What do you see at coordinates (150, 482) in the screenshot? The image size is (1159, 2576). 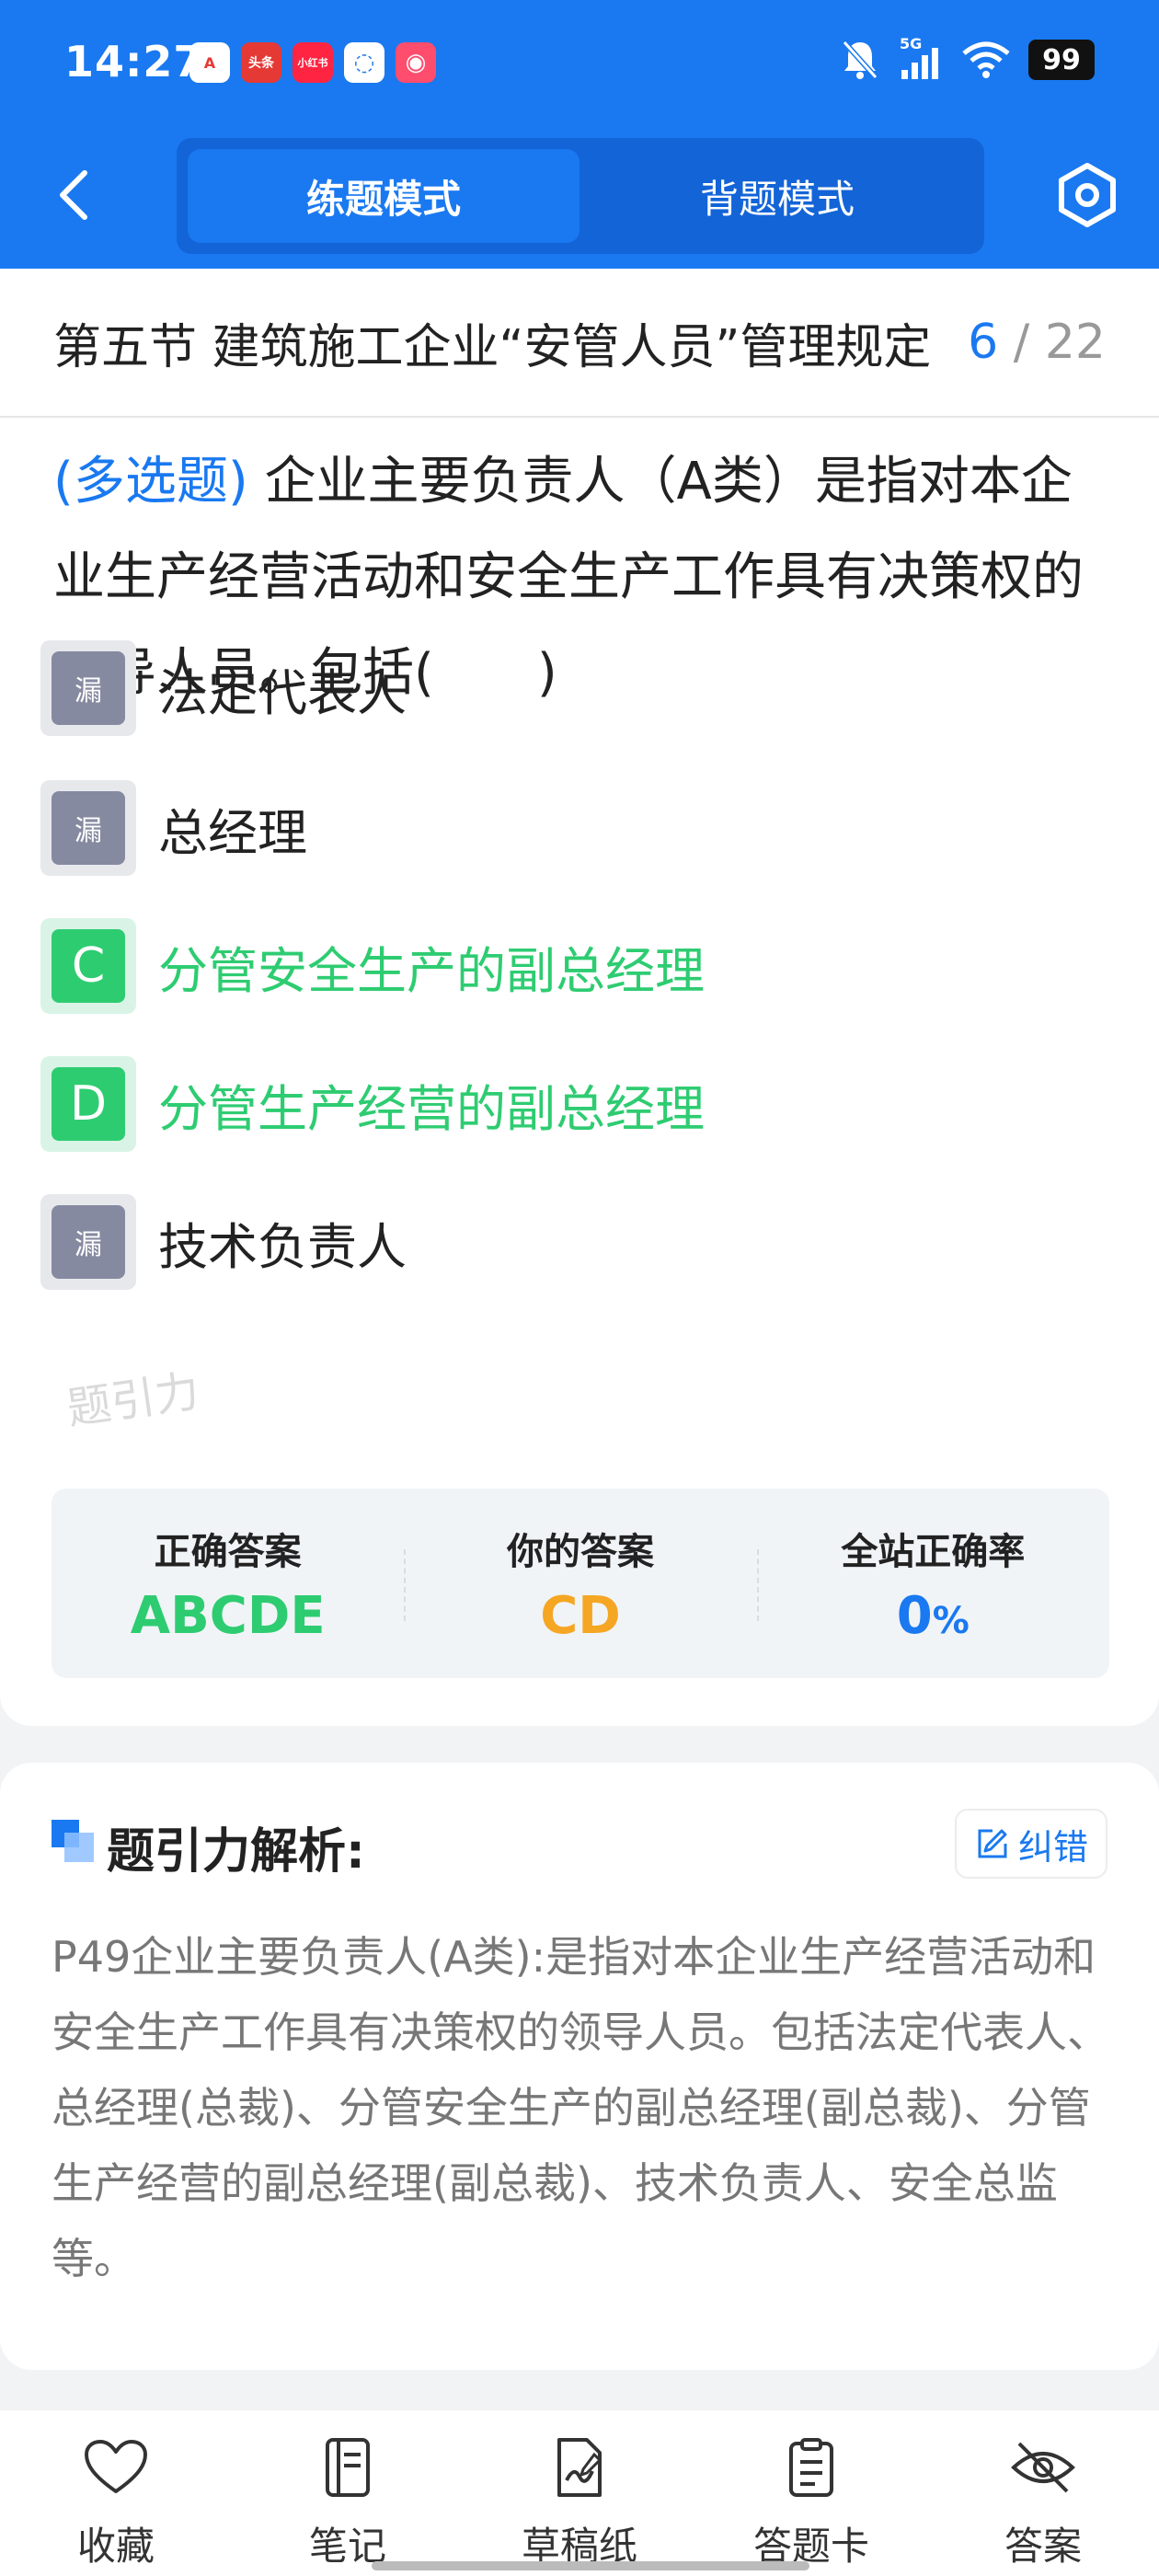 I see `question-type: (多选题)` at bounding box center [150, 482].